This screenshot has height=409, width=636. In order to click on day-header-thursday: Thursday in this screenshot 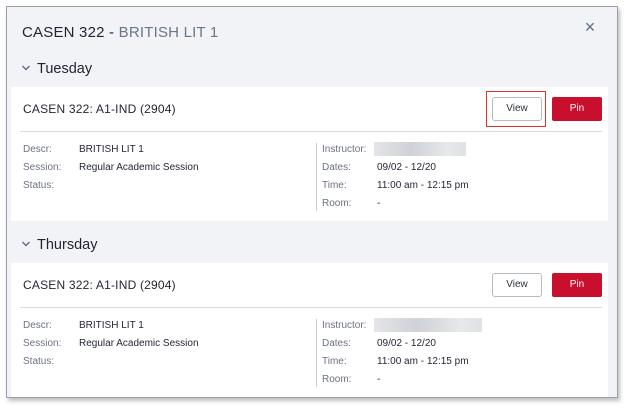, I will do `click(312, 249)`.